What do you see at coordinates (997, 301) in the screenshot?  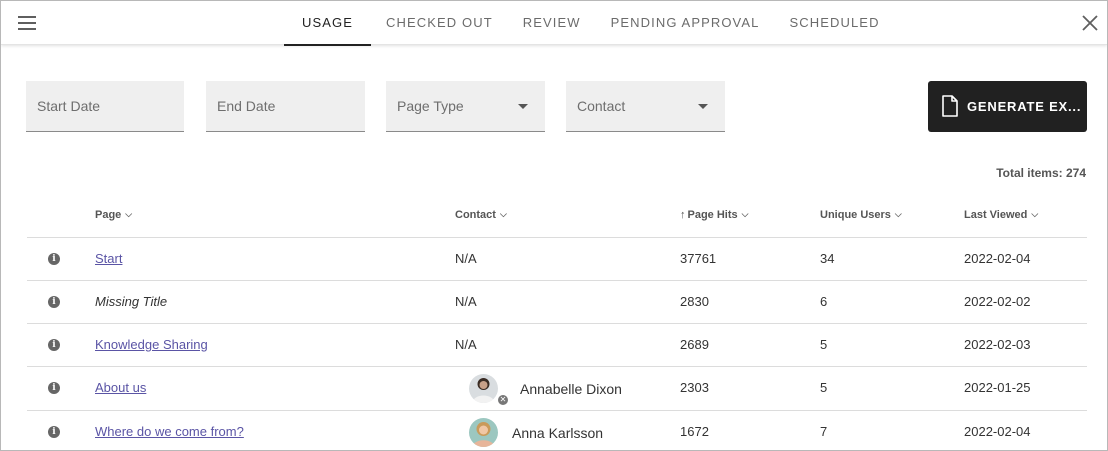 I see `last-viewed-value: 2022-02-02` at bounding box center [997, 301].